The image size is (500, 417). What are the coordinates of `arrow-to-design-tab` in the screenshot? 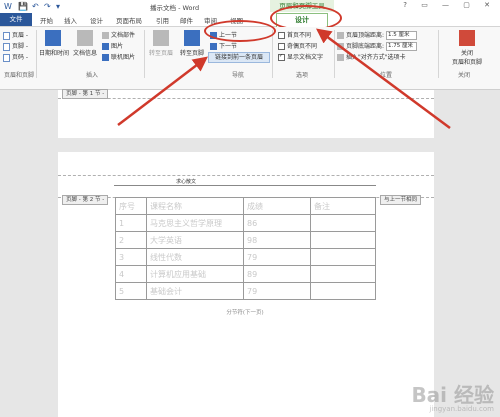 It's located at (383, 79).